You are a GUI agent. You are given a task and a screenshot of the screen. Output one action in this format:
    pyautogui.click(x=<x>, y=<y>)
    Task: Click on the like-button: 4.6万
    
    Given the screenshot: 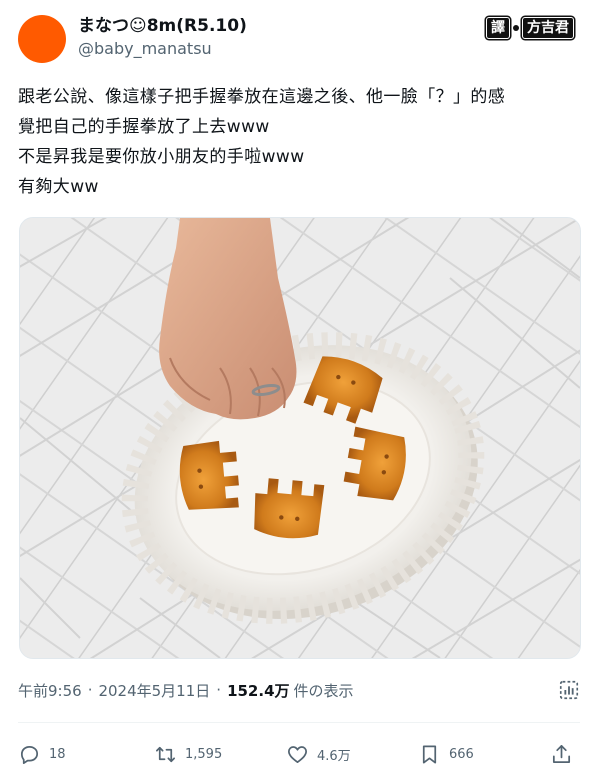 What is the action you would take?
    pyautogui.click(x=318, y=754)
    